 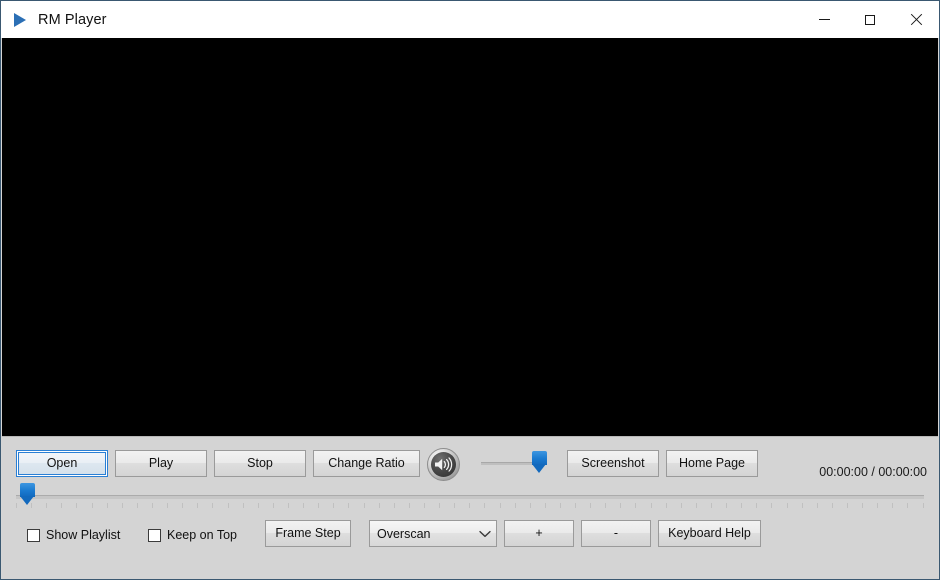 I want to click on zoom-in-button: +, so click(x=539, y=533).